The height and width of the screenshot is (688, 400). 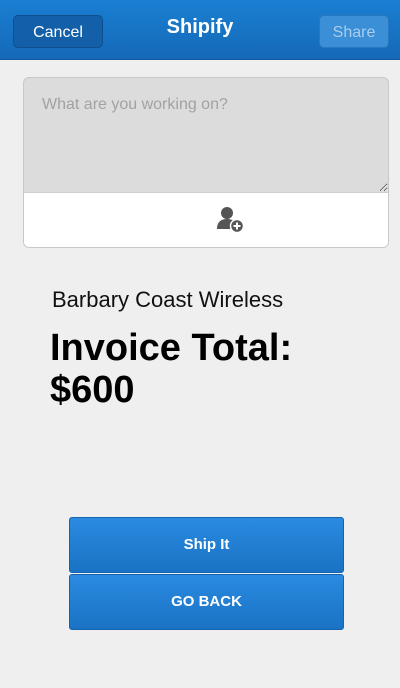 What do you see at coordinates (171, 348) in the screenshot?
I see `invoice-total-label: Invoice Total:` at bounding box center [171, 348].